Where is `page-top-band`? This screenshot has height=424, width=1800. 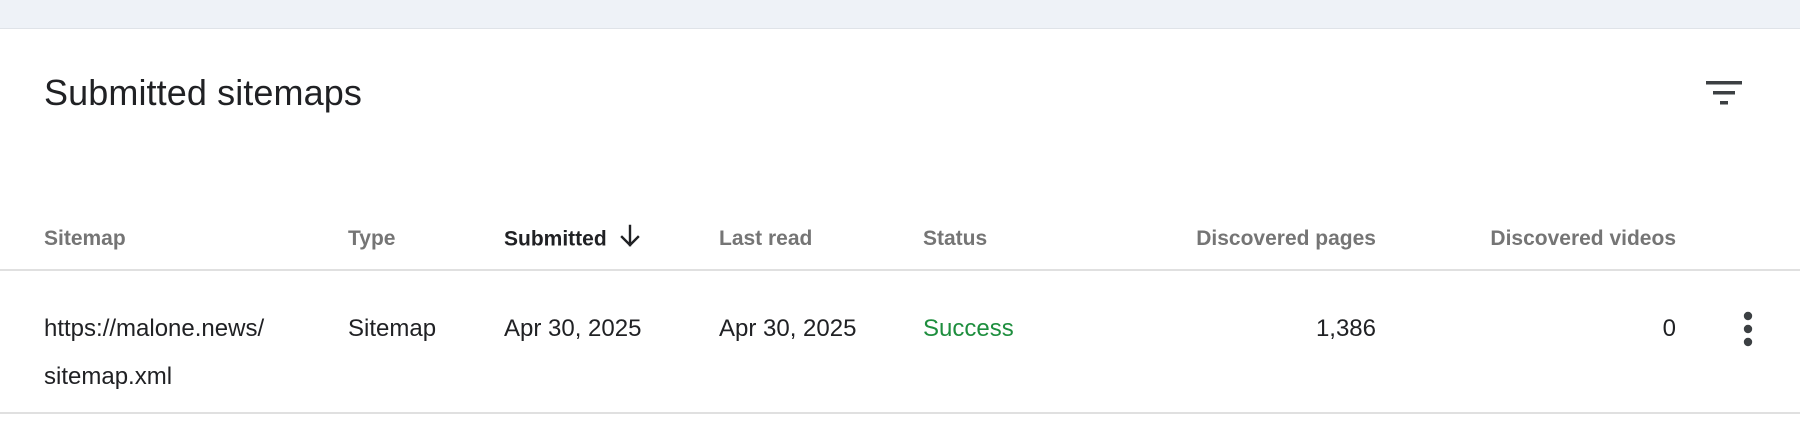
page-top-band is located at coordinates (900, 14).